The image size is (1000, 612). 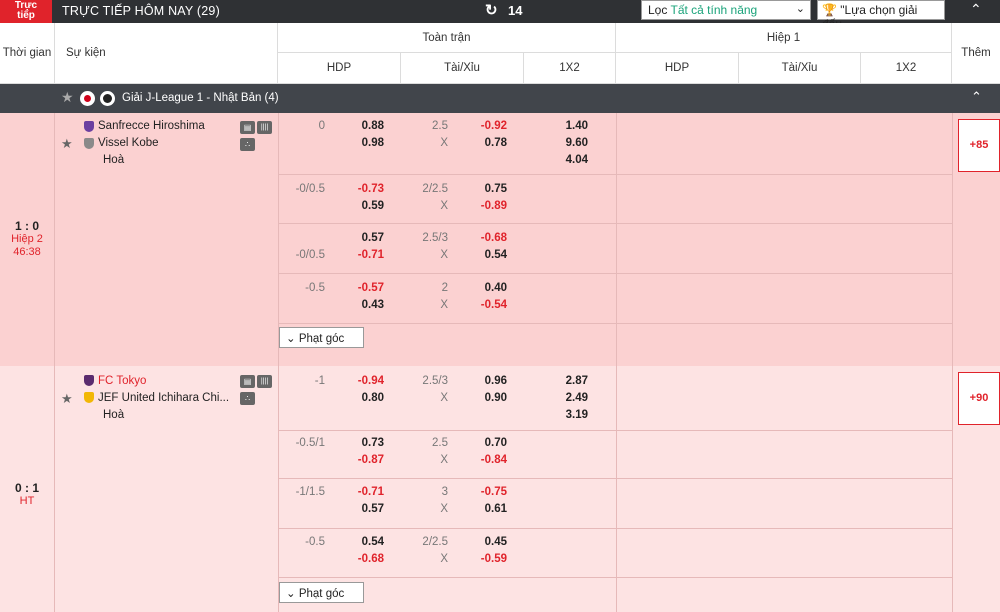 I want to click on hdp-line: 0, so click(x=321, y=126).